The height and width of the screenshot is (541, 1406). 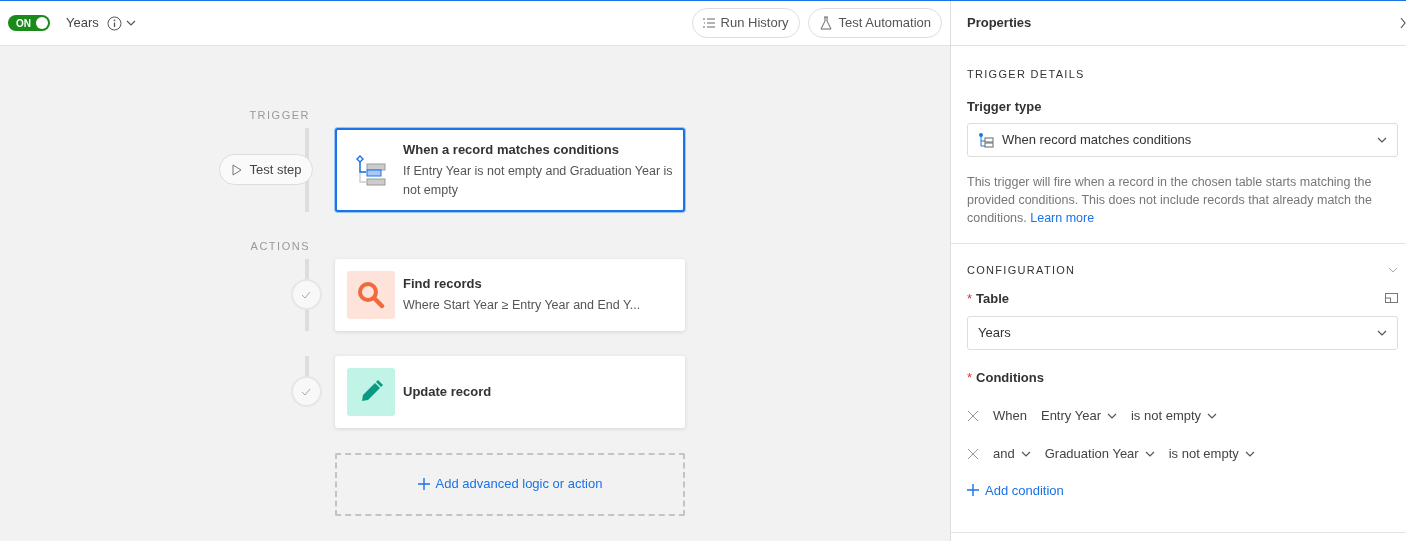 What do you see at coordinates (1170, 200) in the screenshot?
I see `trigger-description: This trigger will fire when a record in the chosen table starts matching the provided conditions. This does not include records that already match the conditions. Learn more` at bounding box center [1170, 200].